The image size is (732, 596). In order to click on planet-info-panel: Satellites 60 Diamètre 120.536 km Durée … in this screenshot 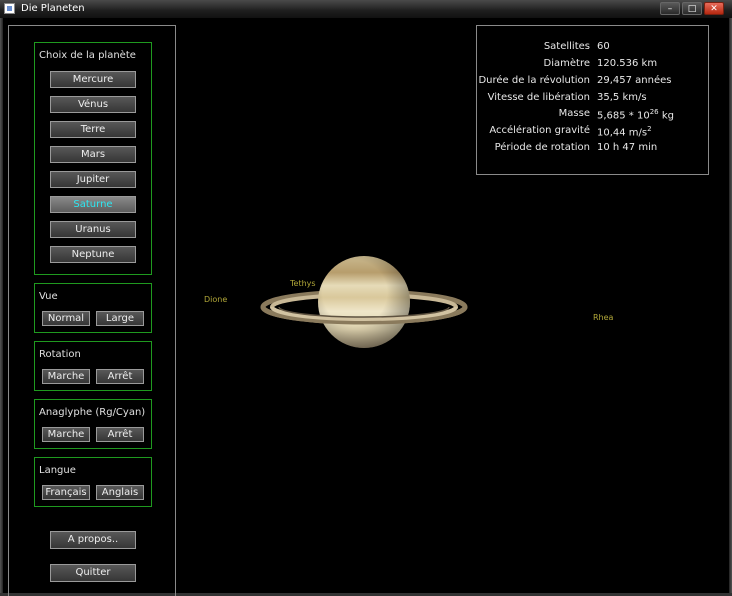, I will do `click(592, 100)`.